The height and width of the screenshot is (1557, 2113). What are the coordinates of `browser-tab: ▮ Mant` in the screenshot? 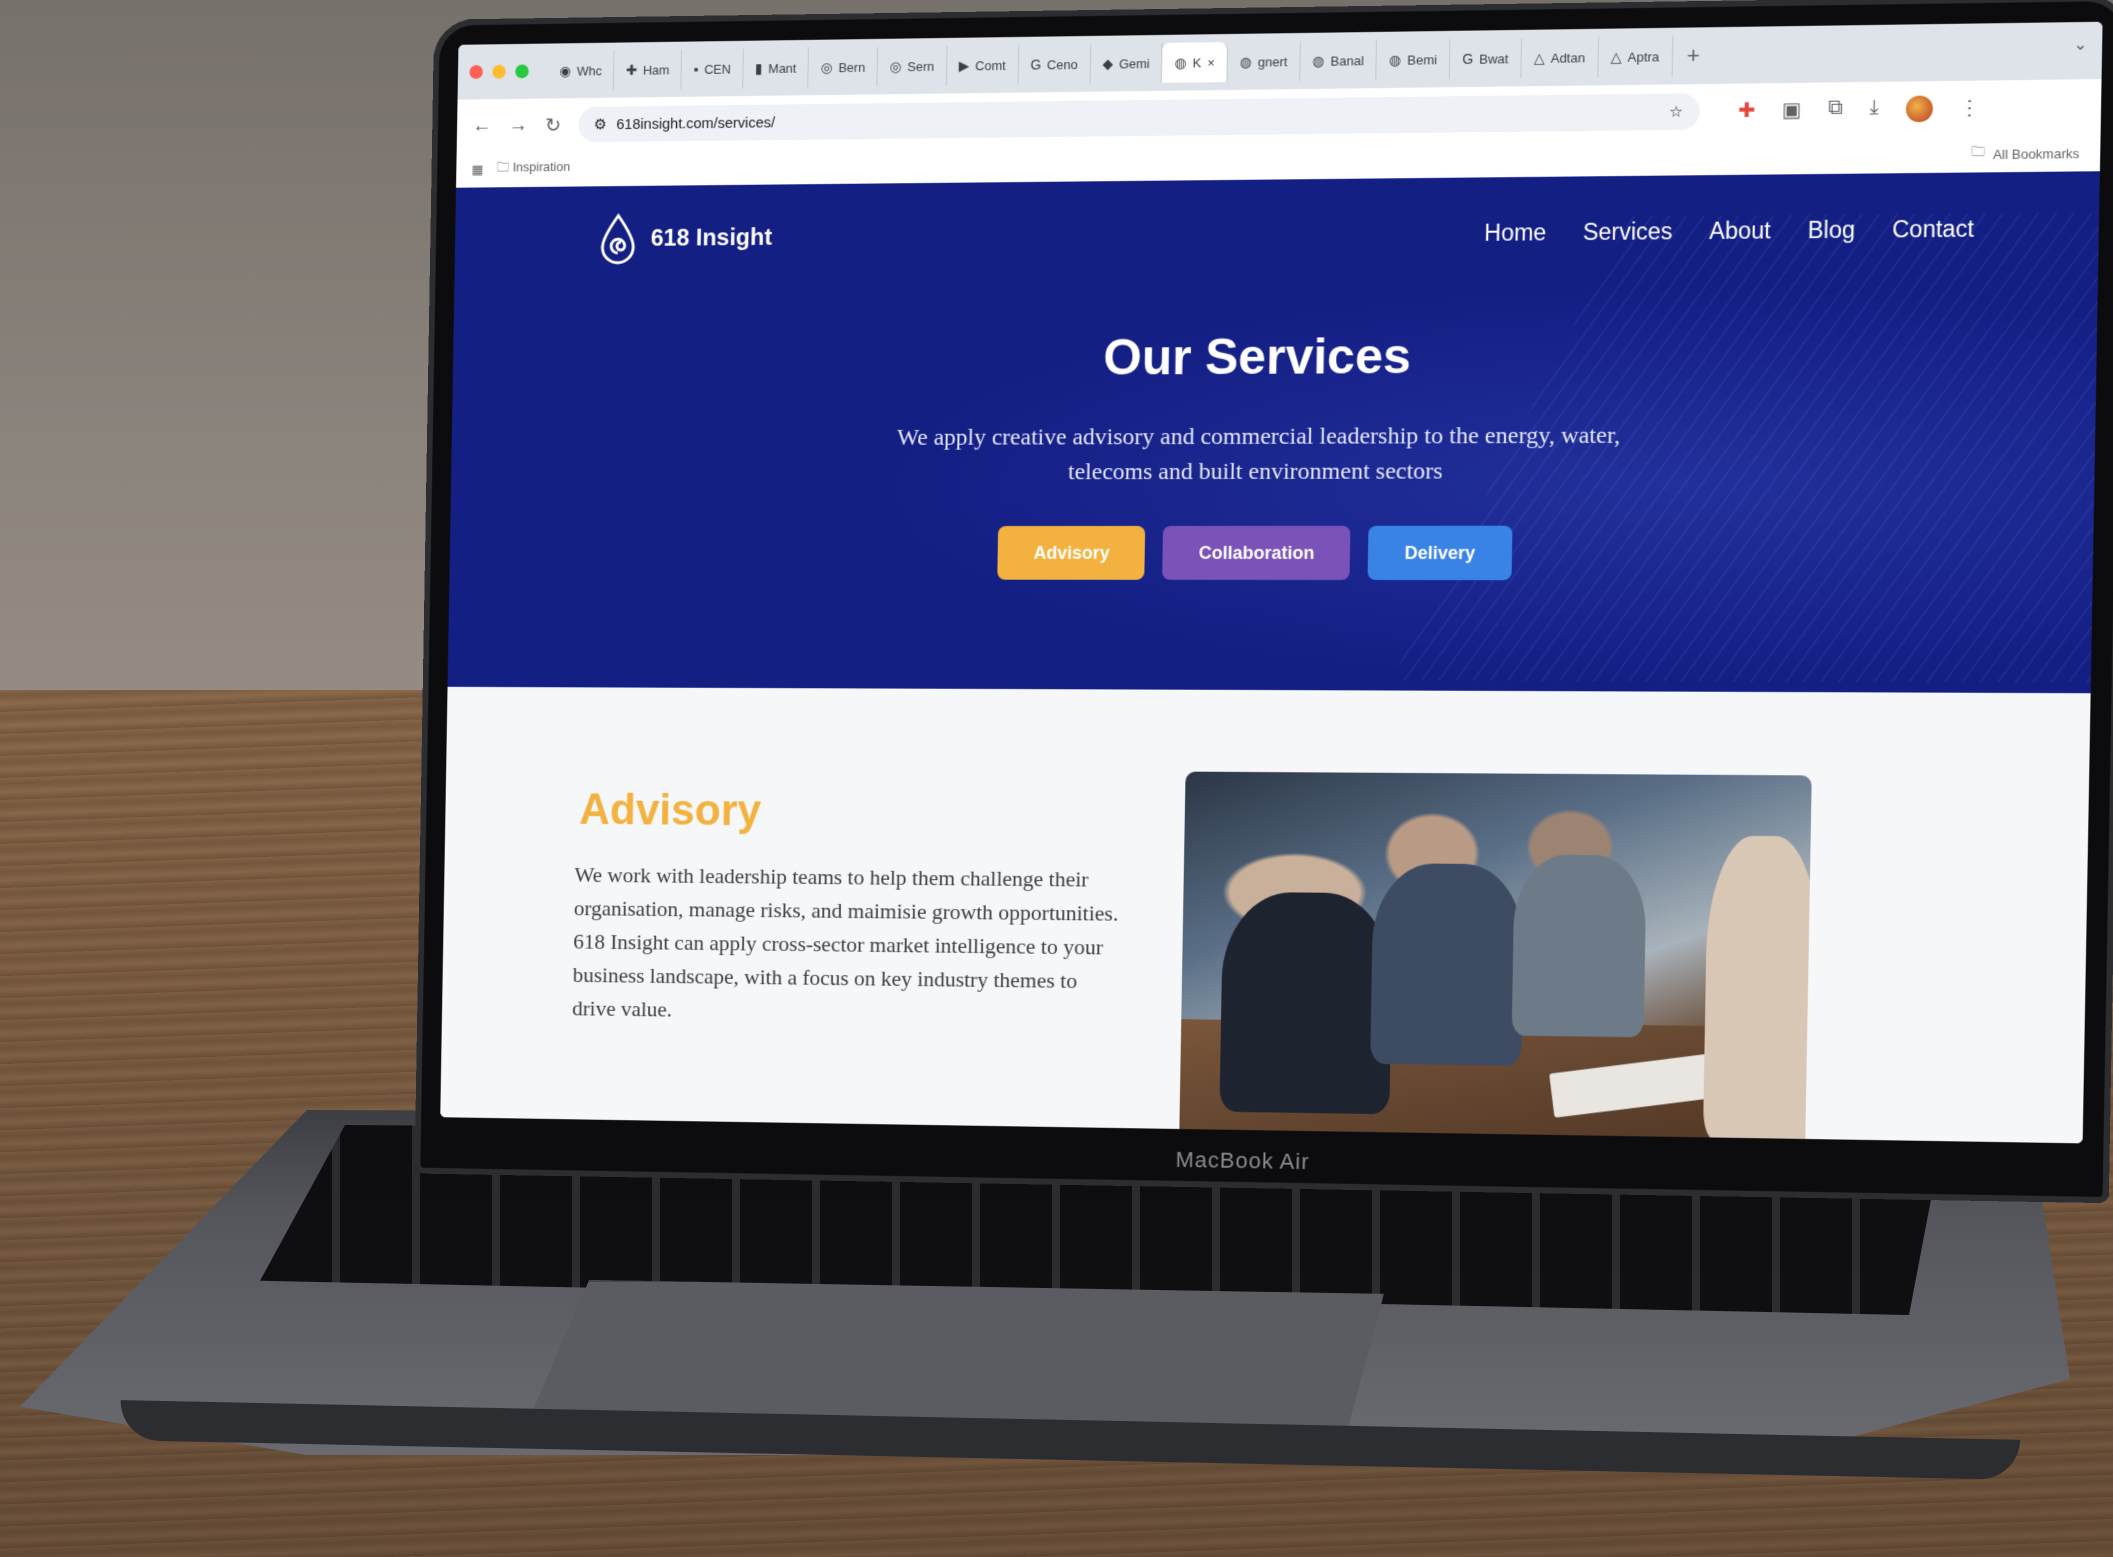 It's located at (776, 68).